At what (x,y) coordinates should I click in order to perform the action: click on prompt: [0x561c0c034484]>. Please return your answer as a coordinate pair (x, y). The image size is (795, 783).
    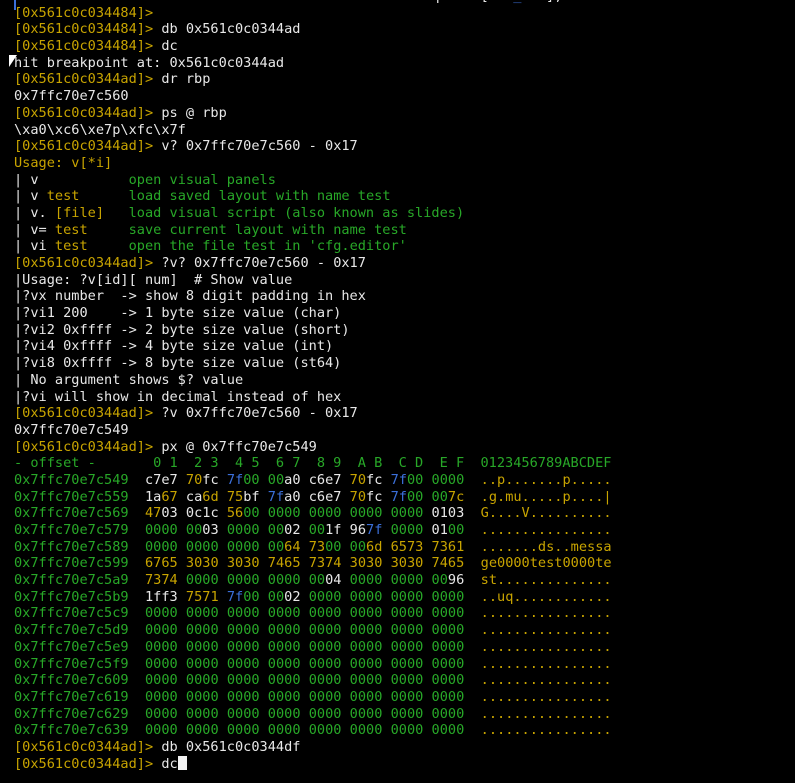
    Looking at the image, I should click on (84, 12).